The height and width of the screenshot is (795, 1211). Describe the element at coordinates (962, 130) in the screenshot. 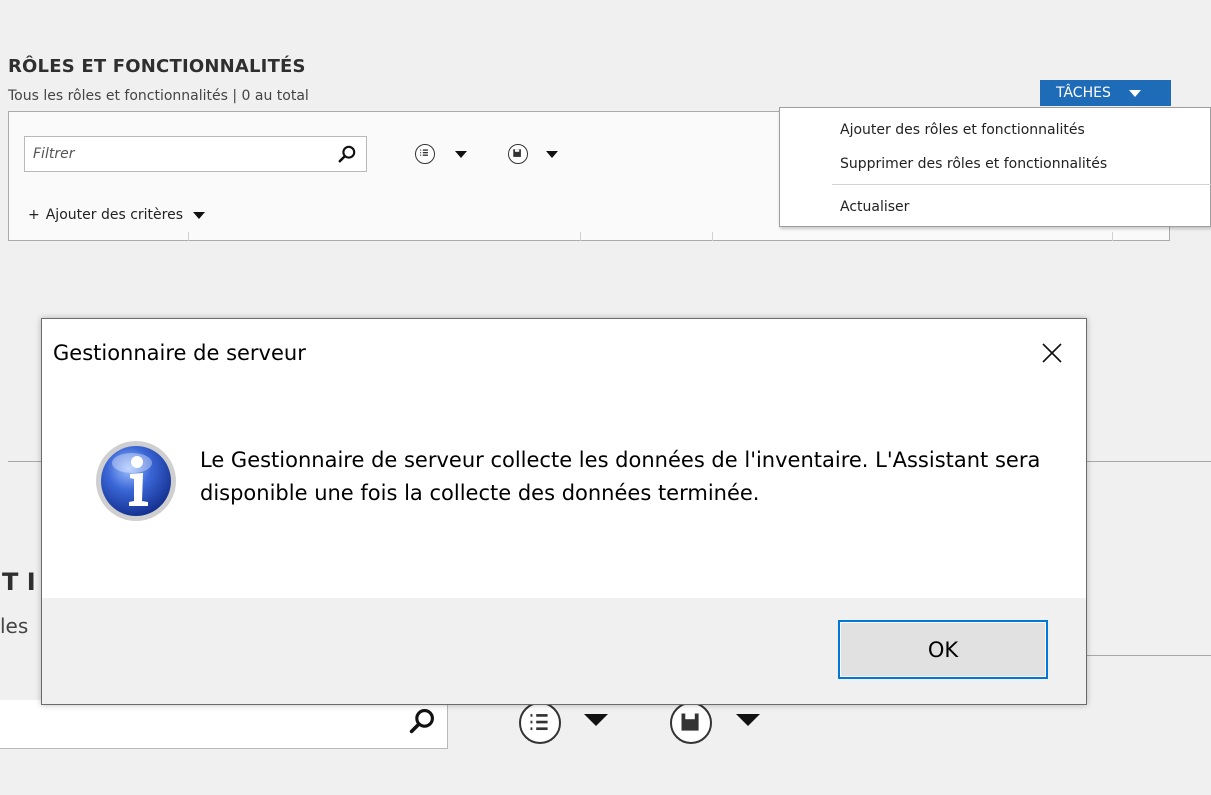

I see `menu-item-add-roles: Ajouter des rôles et fonctionnalités` at that location.